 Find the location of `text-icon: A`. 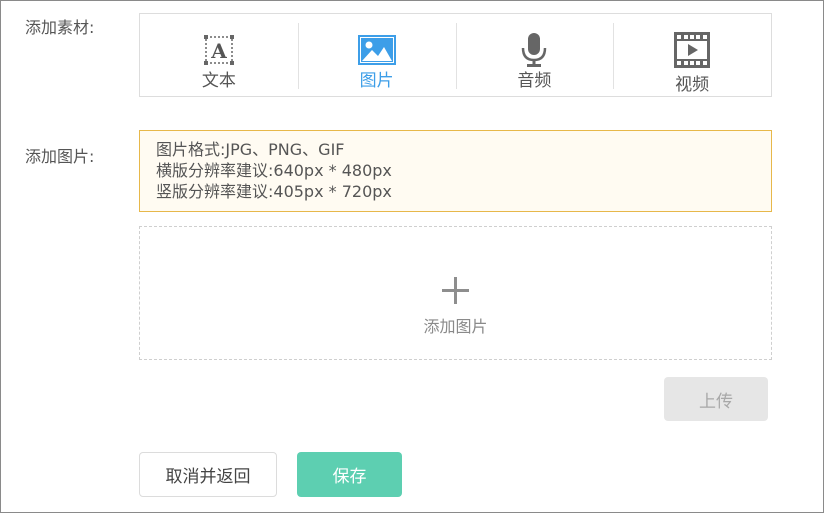

text-icon: A is located at coordinates (219, 50).